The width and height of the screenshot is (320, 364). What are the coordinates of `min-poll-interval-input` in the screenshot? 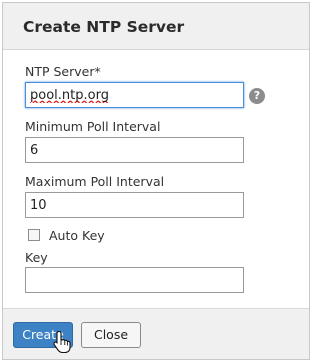 It's located at (134, 150).